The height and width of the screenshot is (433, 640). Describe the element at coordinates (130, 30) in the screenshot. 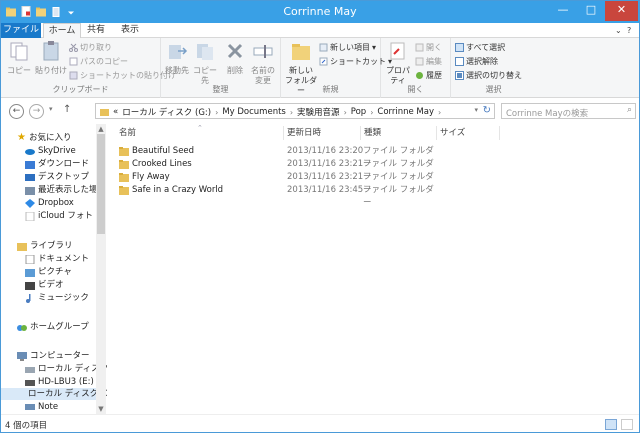

I see `tab-view: 表示` at that location.